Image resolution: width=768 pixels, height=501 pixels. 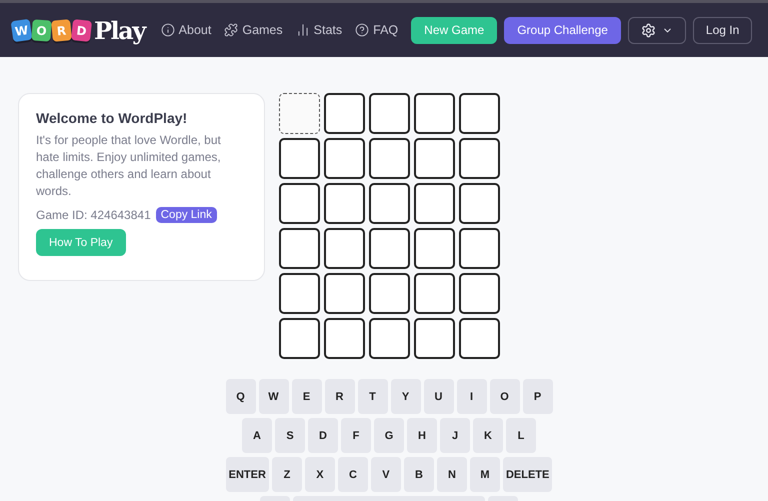 I want to click on logo-letter-tile: D, so click(x=81, y=30).